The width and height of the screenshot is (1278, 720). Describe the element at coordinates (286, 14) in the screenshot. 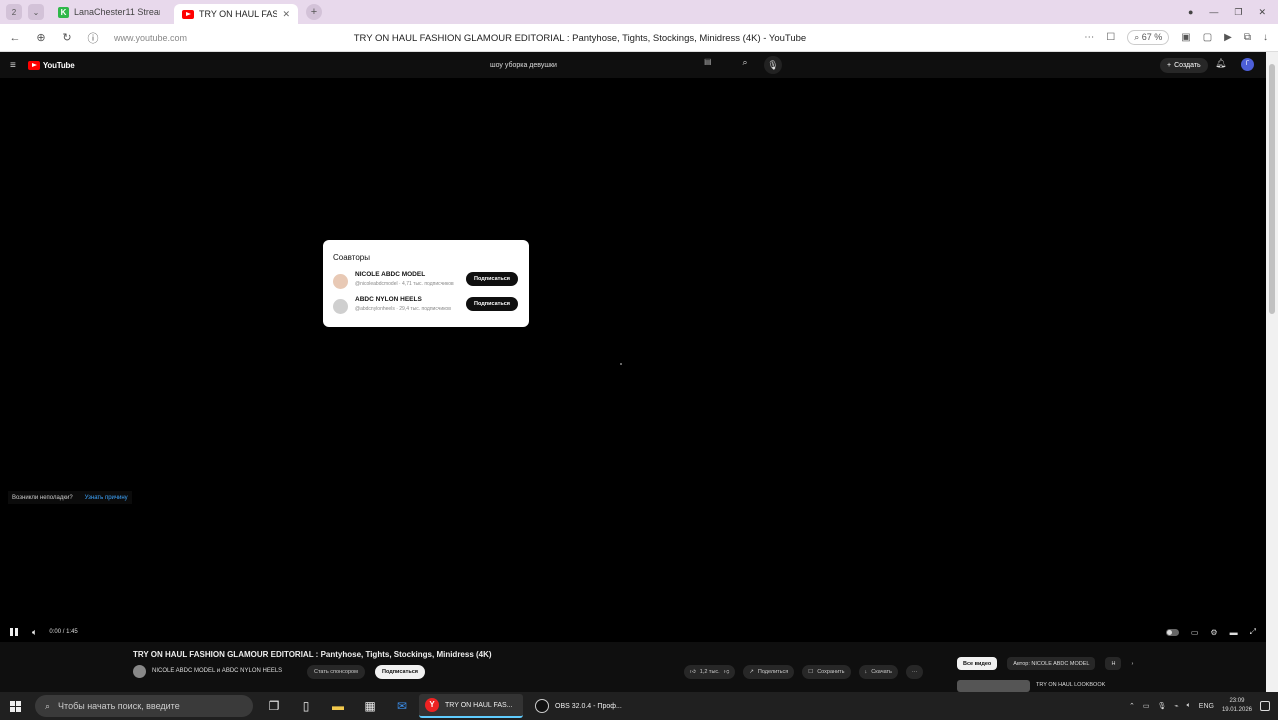

I see `close-tab-icon: ✕` at that location.